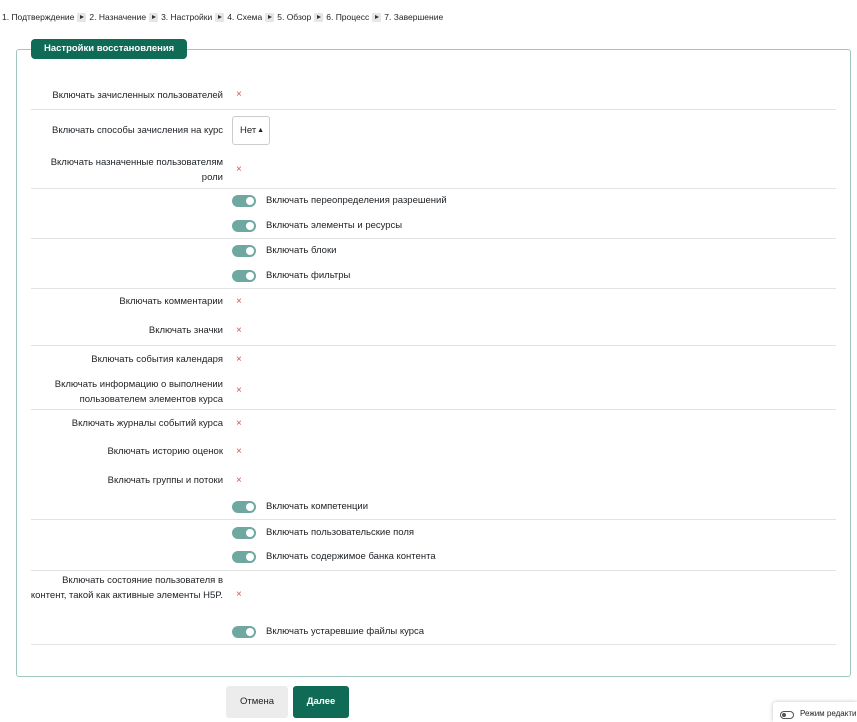 The image size is (857, 722). I want to click on label-enrolled-users: Включать зачисленных пользователей, so click(137, 95).